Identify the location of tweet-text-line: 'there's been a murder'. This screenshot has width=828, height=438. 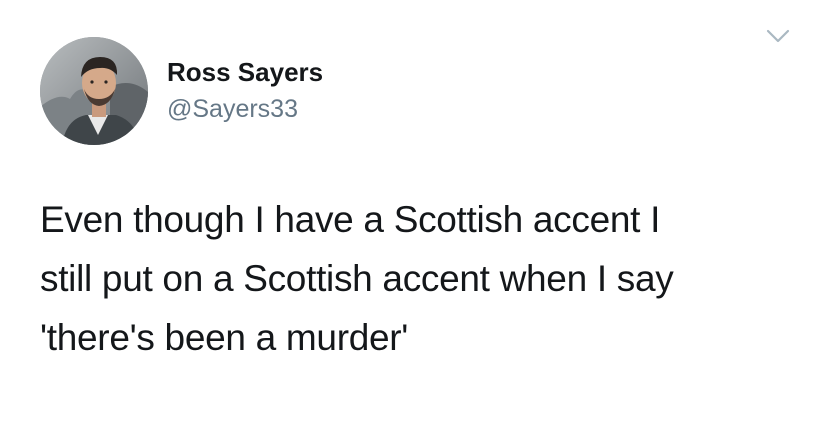
(224, 337).